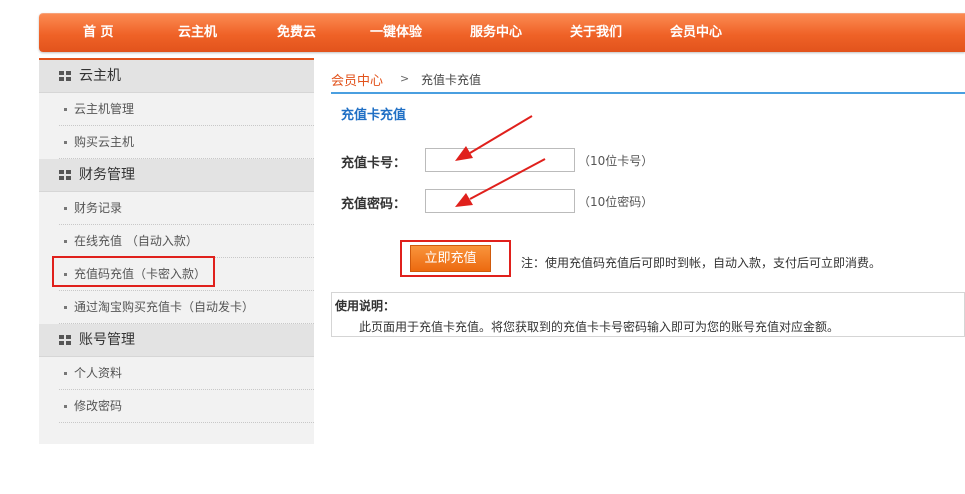 This screenshot has width=965, height=494. Describe the element at coordinates (104, 142) in the screenshot. I see `sidebar-item-label: 购买云主机` at that location.